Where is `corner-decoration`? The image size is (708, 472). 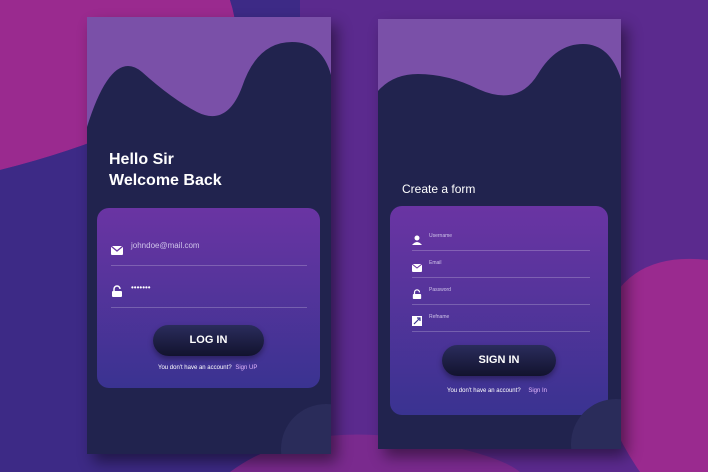
corner-decoration is located at coordinates (306, 429).